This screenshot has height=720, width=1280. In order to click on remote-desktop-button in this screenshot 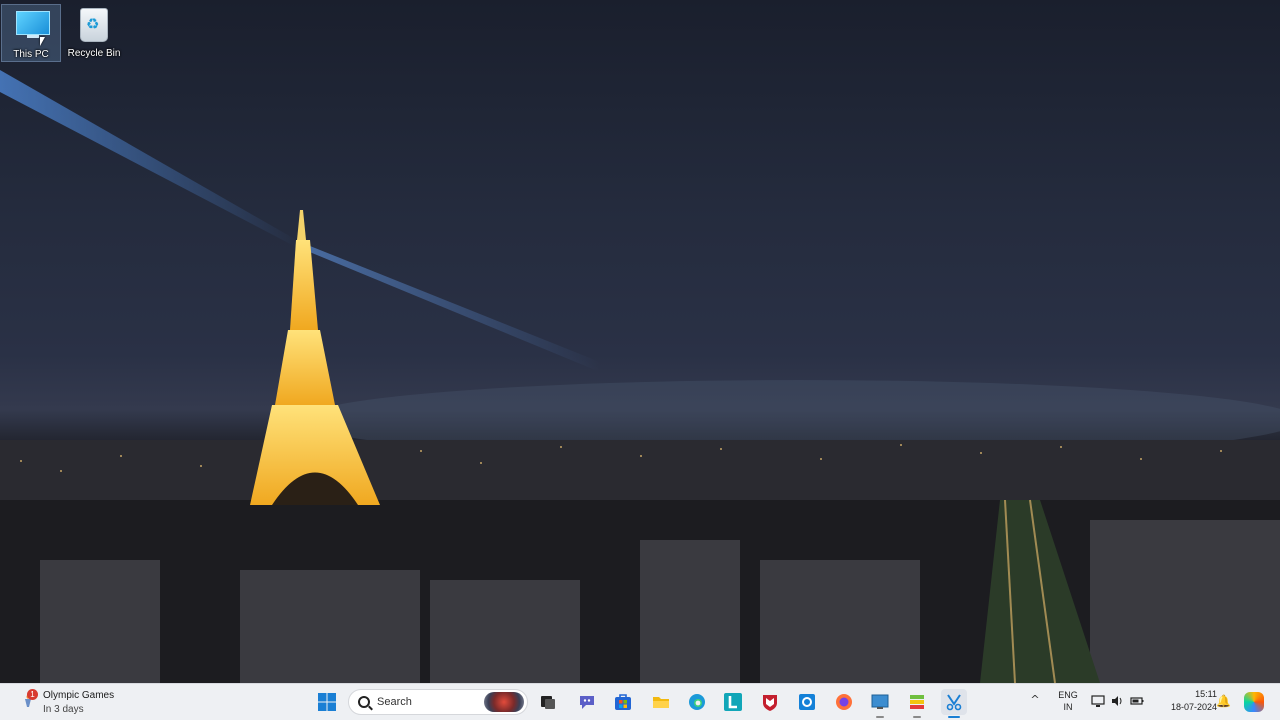, I will do `click(880, 703)`.